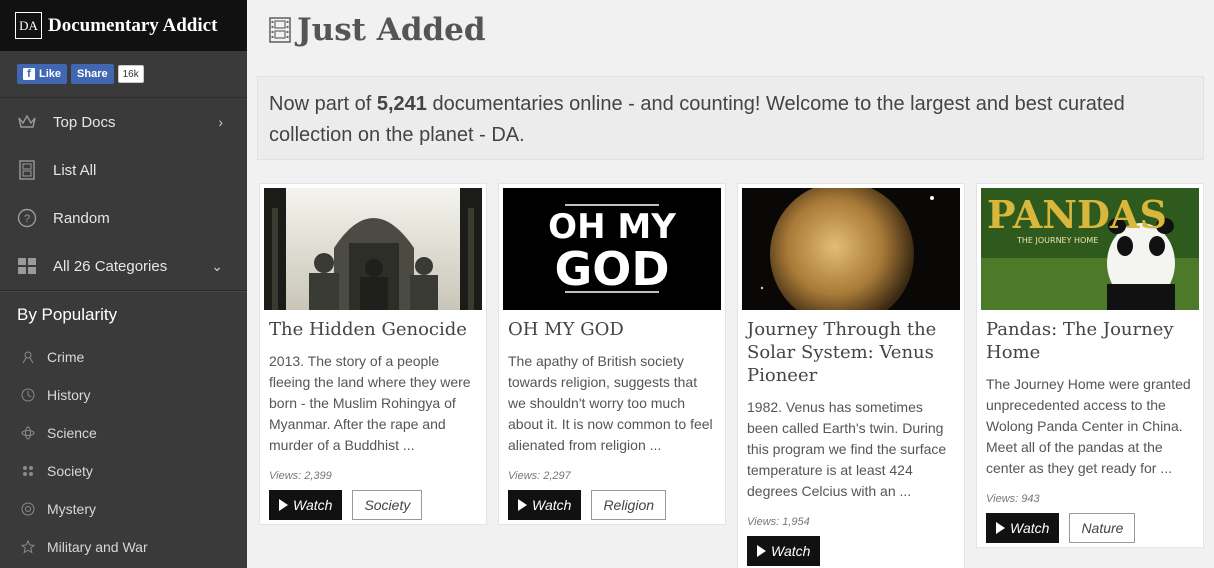  What do you see at coordinates (123, 314) in the screenshot?
I see `by-popularity-title: By Popularity` at bounding box center [123, 314].